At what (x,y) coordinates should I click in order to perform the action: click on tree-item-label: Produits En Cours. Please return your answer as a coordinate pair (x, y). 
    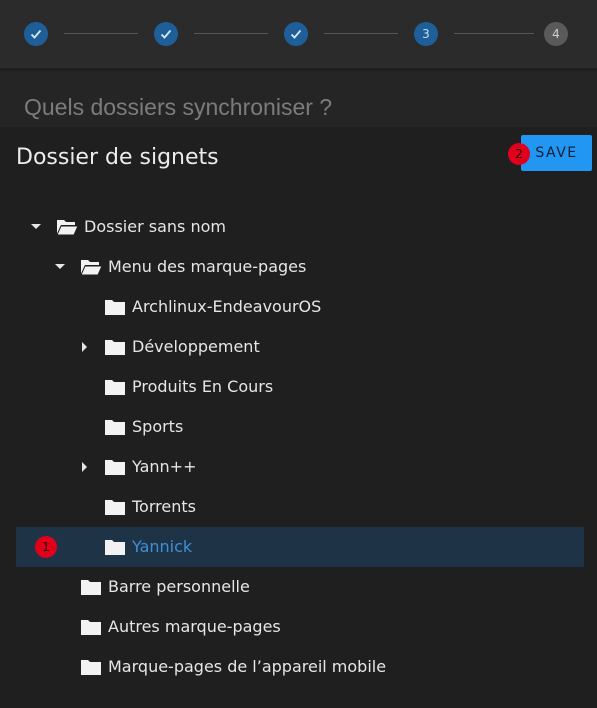
    Looking at the image, I should click on (203, 386).